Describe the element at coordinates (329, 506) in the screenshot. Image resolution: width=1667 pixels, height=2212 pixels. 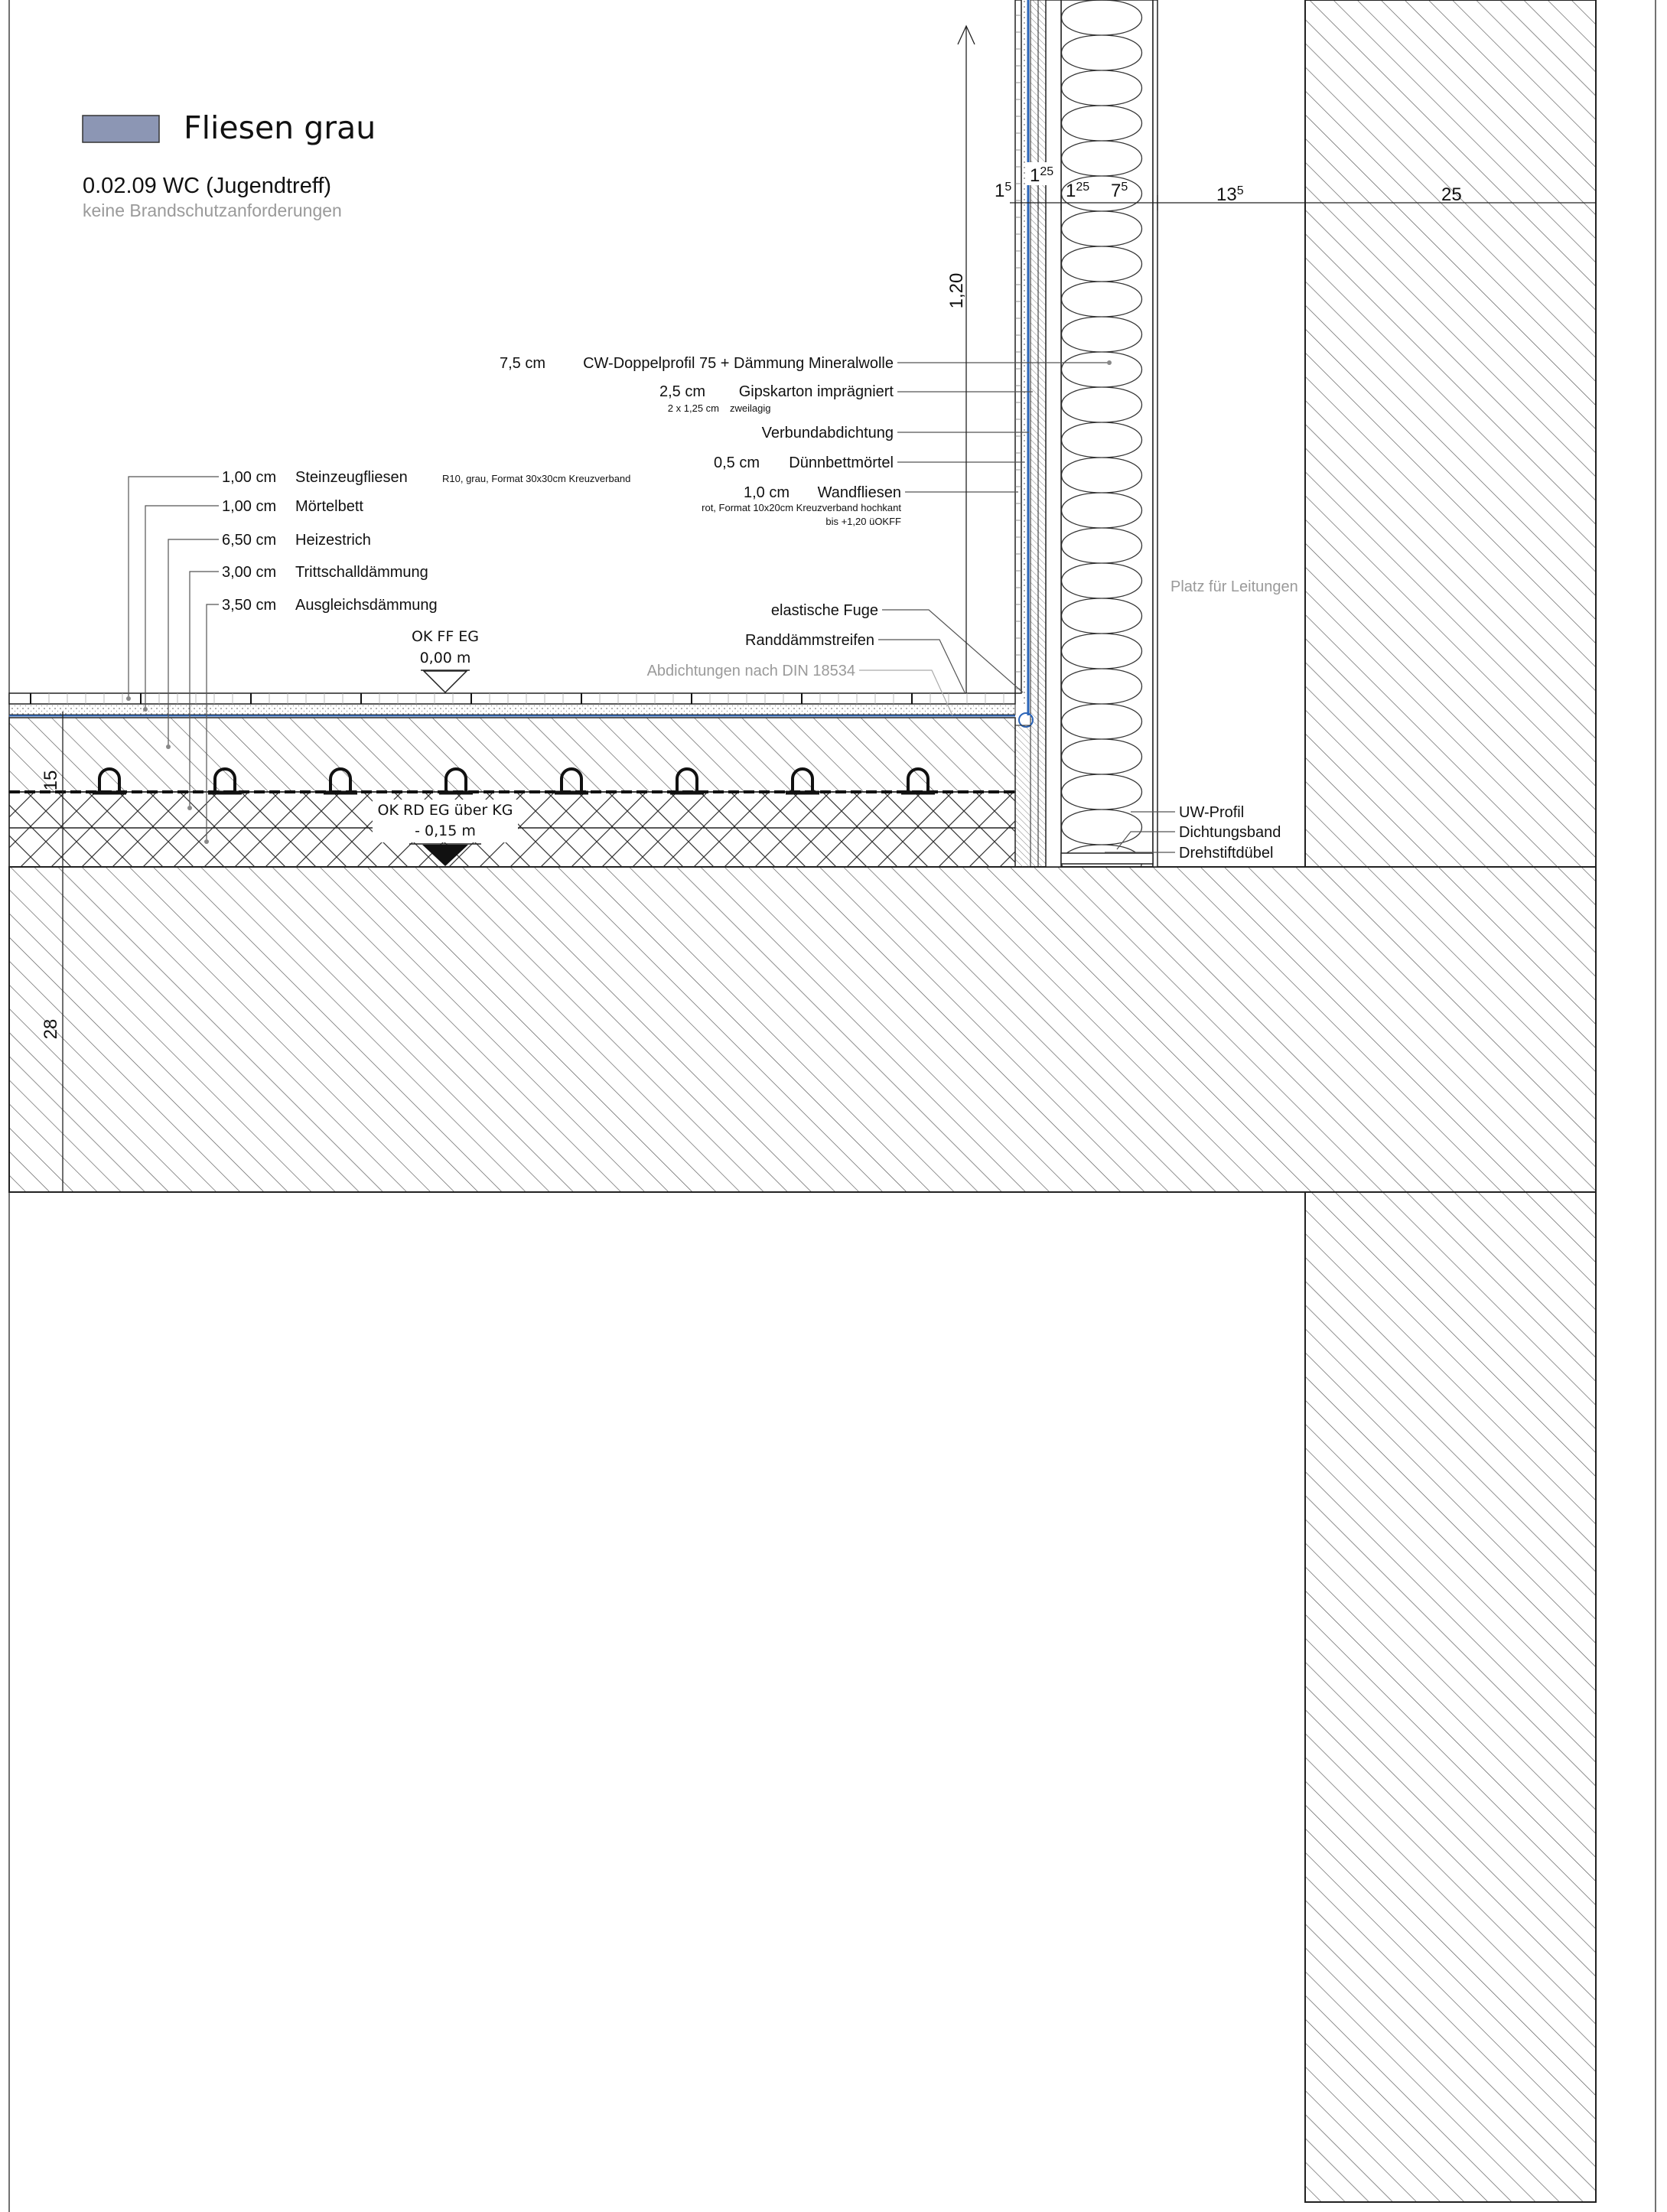
I see `floor-layer-2-name: Mörtelbett` at that location.